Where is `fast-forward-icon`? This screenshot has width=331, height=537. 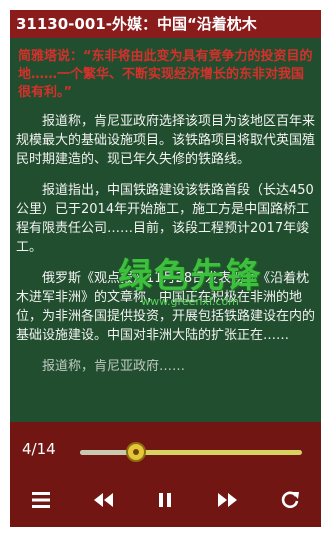 fast-forward-icon is located at coordinates (227, 500).